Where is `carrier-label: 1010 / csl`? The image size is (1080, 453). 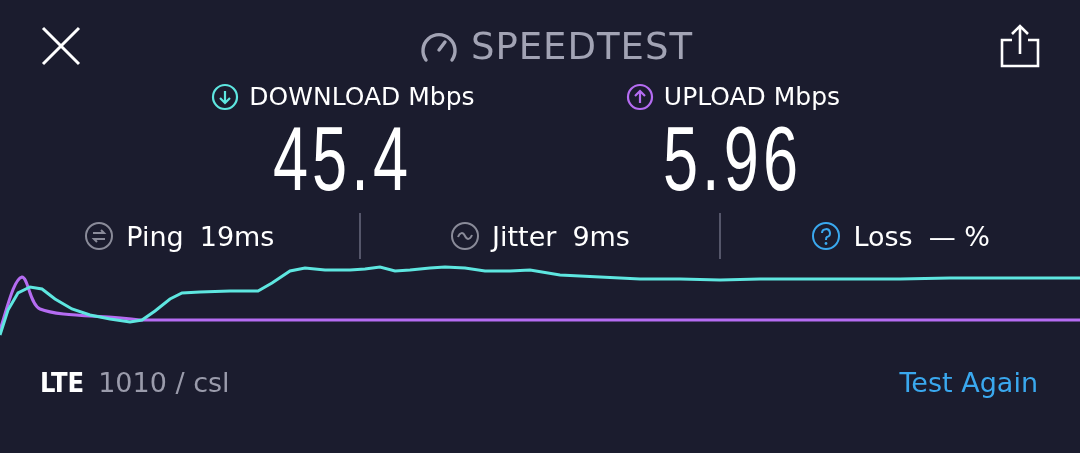
carrier-label: 1010 / csl is located at coordinates (164, 382).